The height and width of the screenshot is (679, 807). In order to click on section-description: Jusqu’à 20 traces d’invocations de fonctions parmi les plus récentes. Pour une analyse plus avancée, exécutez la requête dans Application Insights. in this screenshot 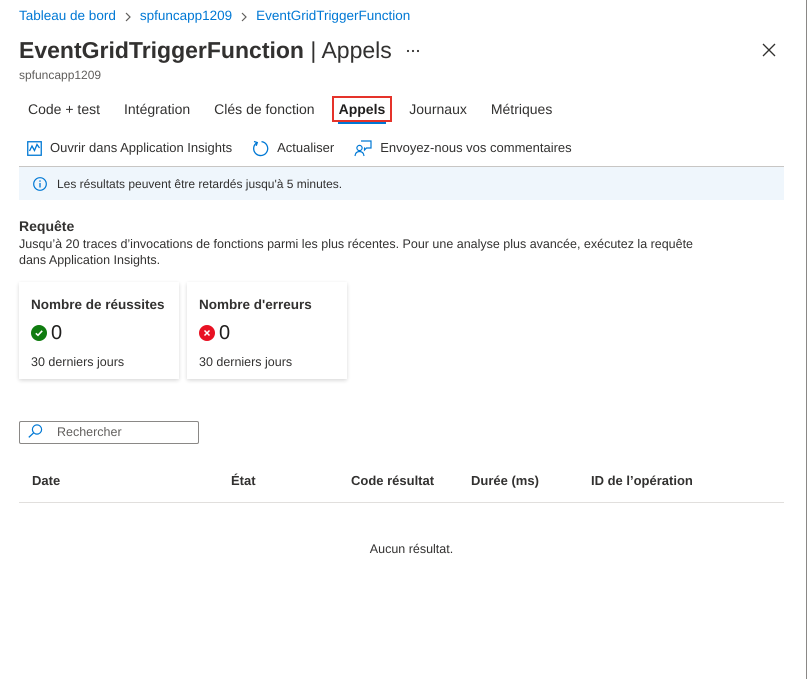, I will do `click(356, 252)`.